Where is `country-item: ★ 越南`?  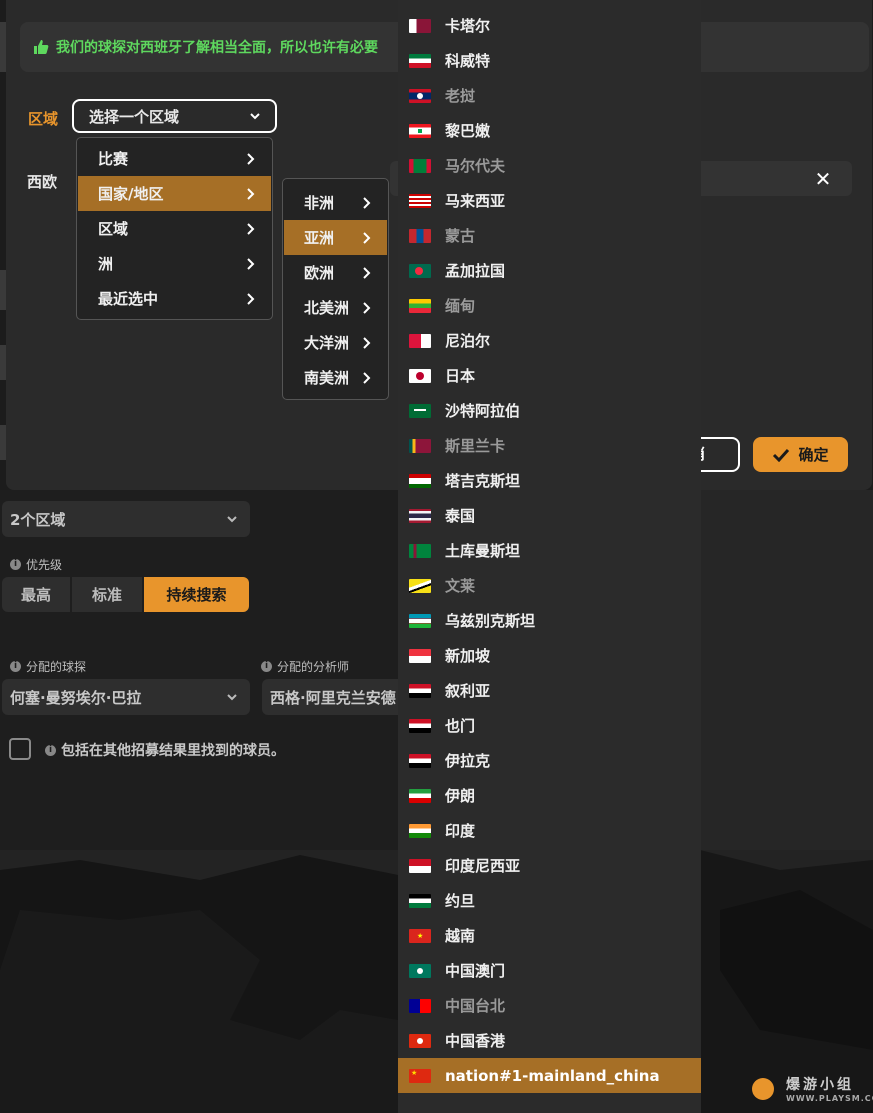
country-item: ★ 越南 is located at coordinates (549, 935).